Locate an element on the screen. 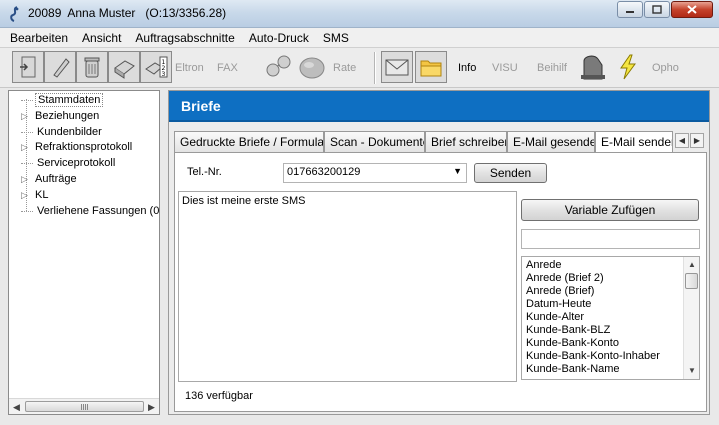  toolbar-mail-button is located at coordinates (397, 67).